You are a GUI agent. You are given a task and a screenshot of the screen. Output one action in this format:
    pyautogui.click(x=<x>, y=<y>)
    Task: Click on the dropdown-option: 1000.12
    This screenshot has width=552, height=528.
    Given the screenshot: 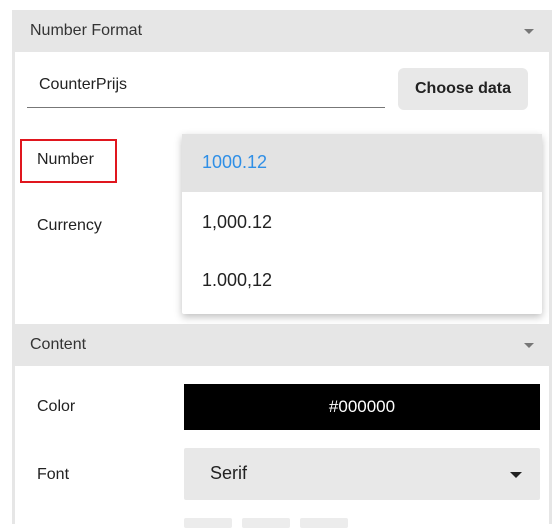 What is the action you would take?
    pyautogui.click(x=362, y=163)
    